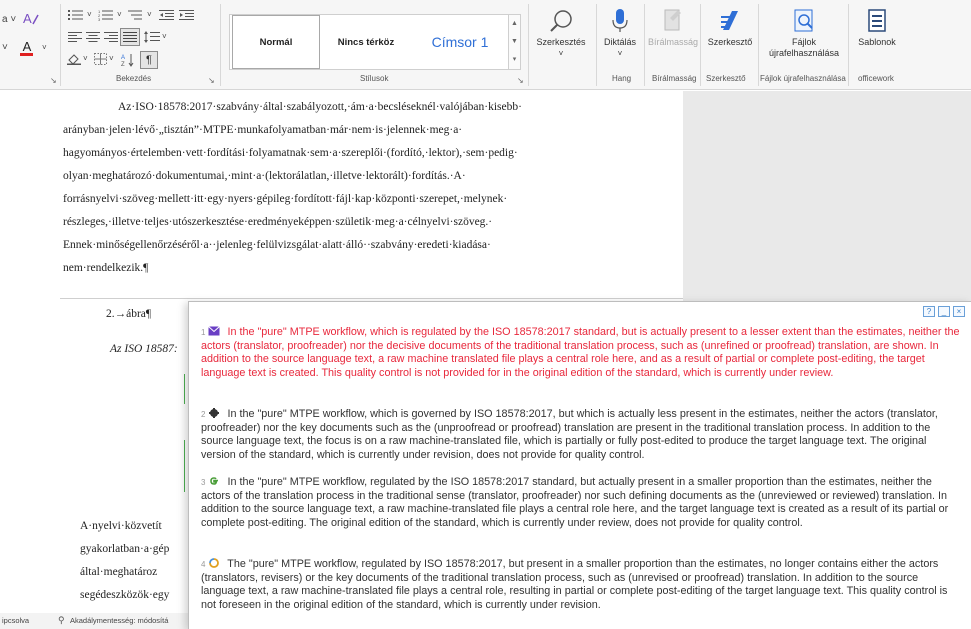 This screenshot has height=629, width=971. Describe the element at coordinates (76, 15) in the screenshot. I see `bullets-icon` at that location.